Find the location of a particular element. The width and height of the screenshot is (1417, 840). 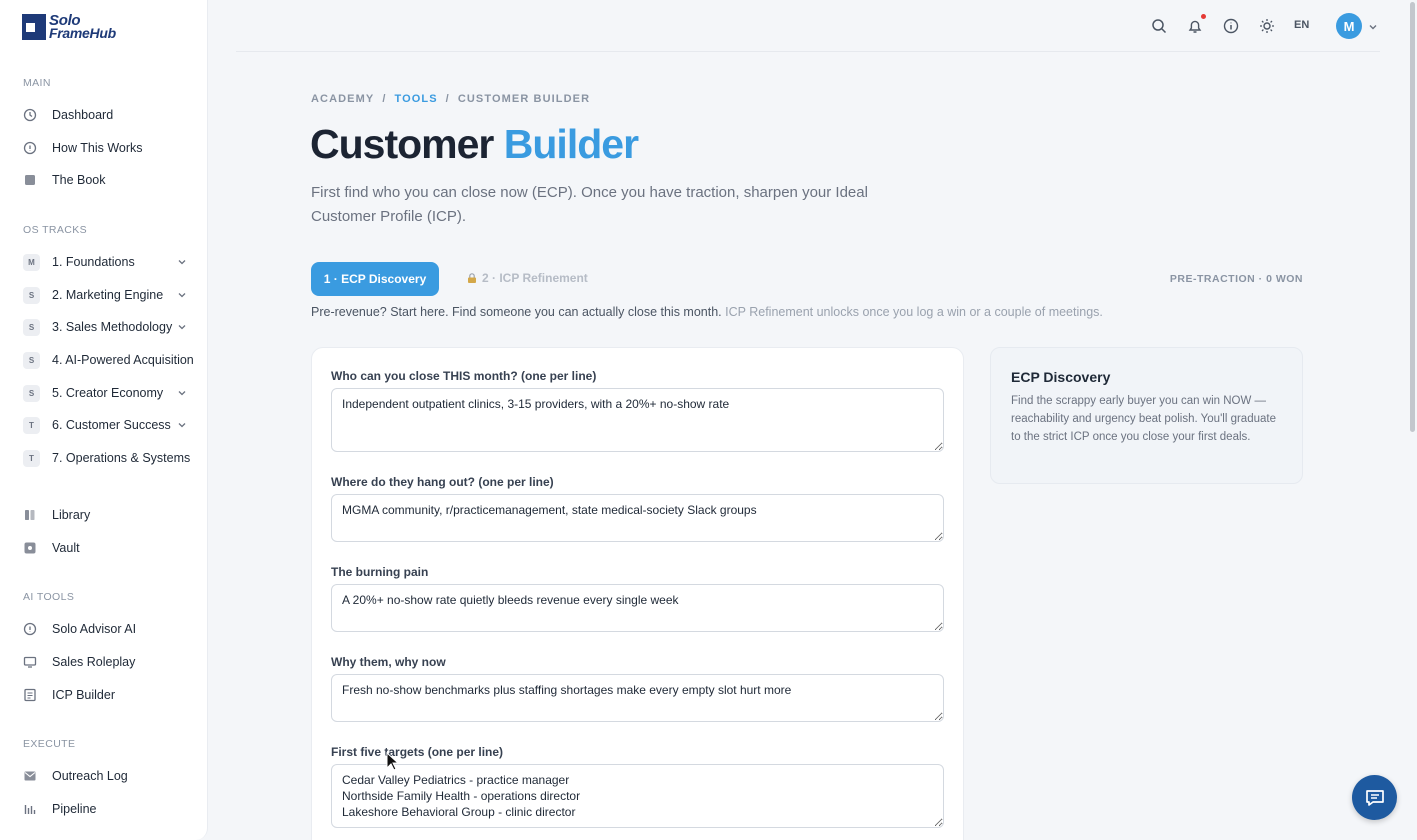

sidebar-item-ai-powered-acquisition: S 4. AI-Powered Acquisition is located at coordinates (110, 360).